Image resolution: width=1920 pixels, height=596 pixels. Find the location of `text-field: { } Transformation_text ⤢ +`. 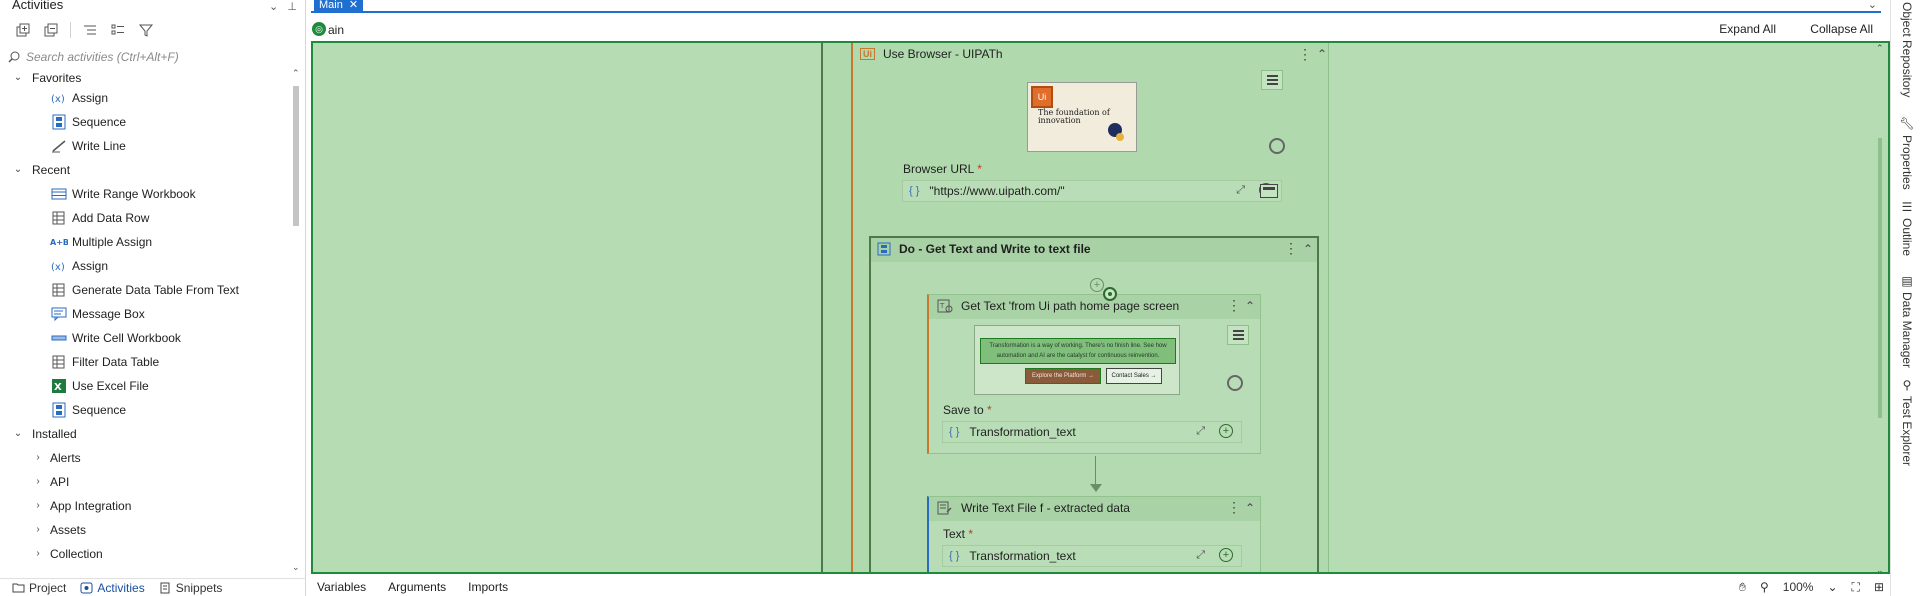

text-field: { } Transformation_text ⤢ + is located at coordinates (1092, 556).